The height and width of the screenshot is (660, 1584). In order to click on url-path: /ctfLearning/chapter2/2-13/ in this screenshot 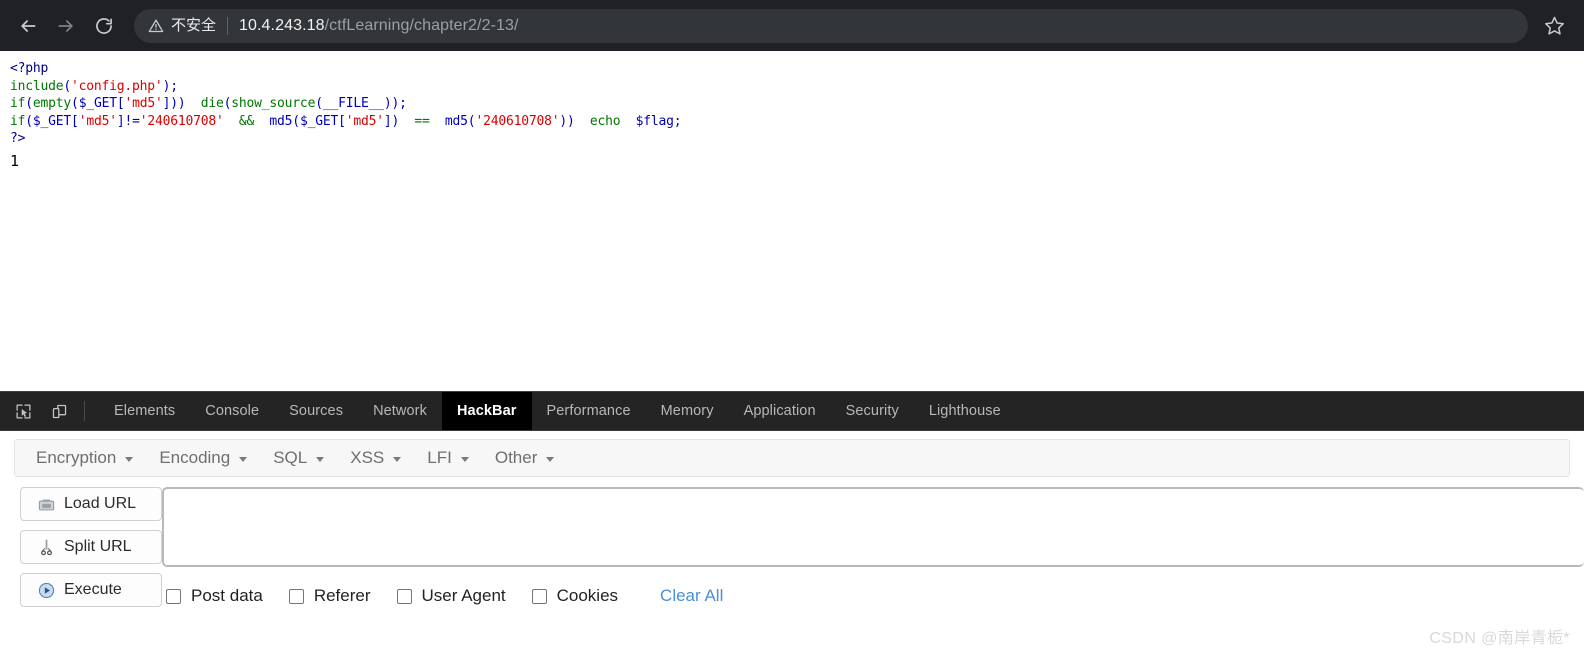, I will do `click(421, 25)`.